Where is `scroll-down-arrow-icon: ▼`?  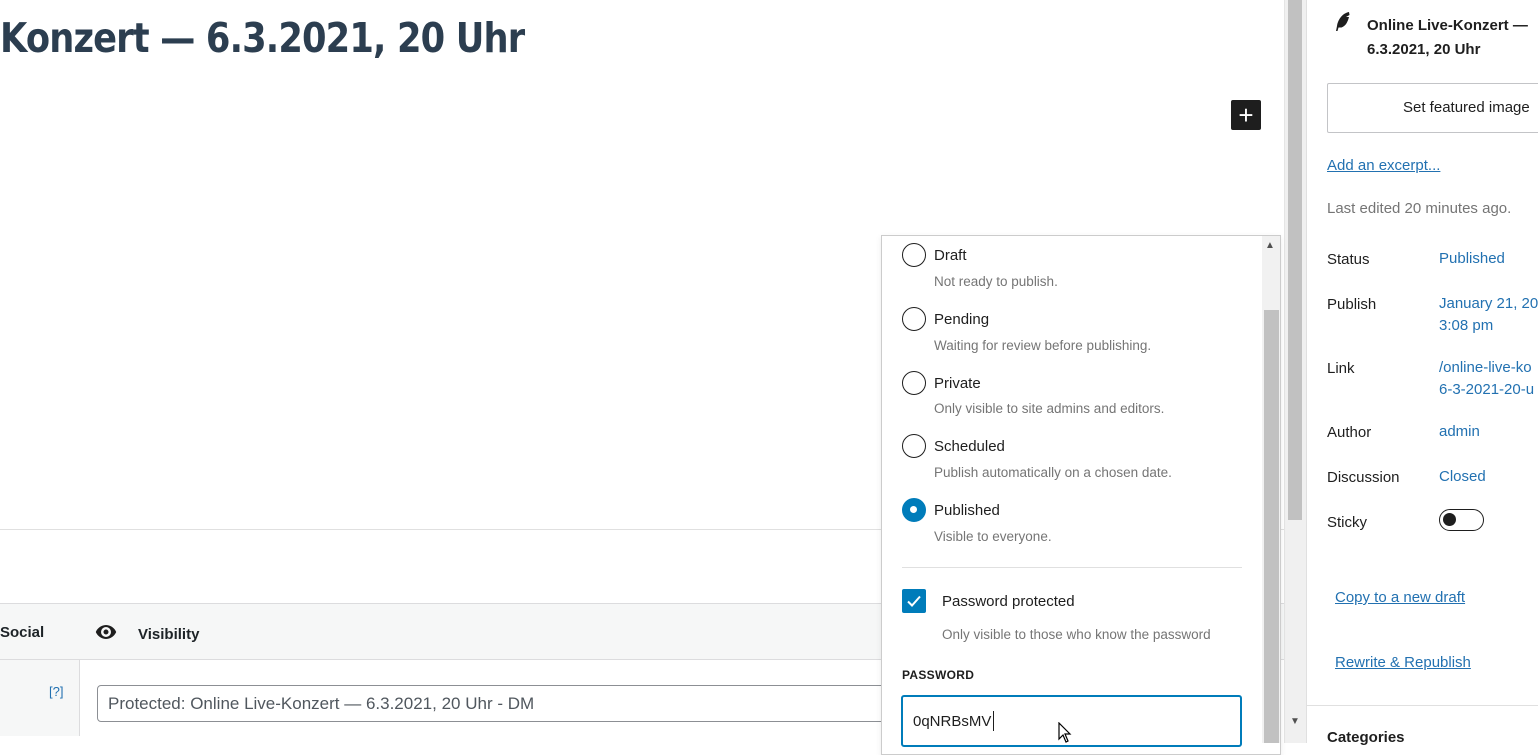
scroll-down-arrow-icon: ▼ is located at coordinates (1295, 721).